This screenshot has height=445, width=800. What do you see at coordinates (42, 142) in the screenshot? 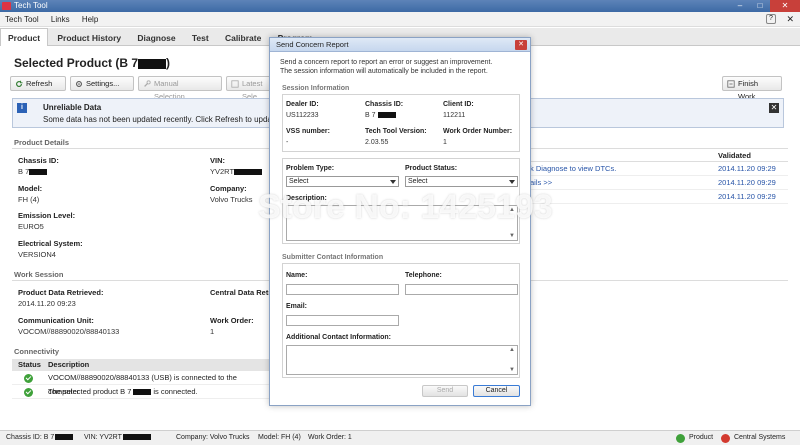
I see `product-details-heading: Product Details` at bounding box center [42, 142].